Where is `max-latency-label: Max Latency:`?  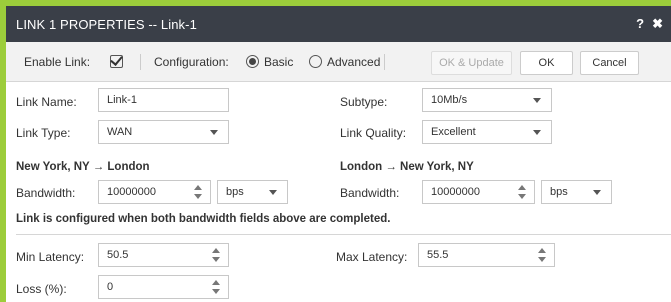
max-latency-label: Max Latency: is located at coordinates (372, 257).